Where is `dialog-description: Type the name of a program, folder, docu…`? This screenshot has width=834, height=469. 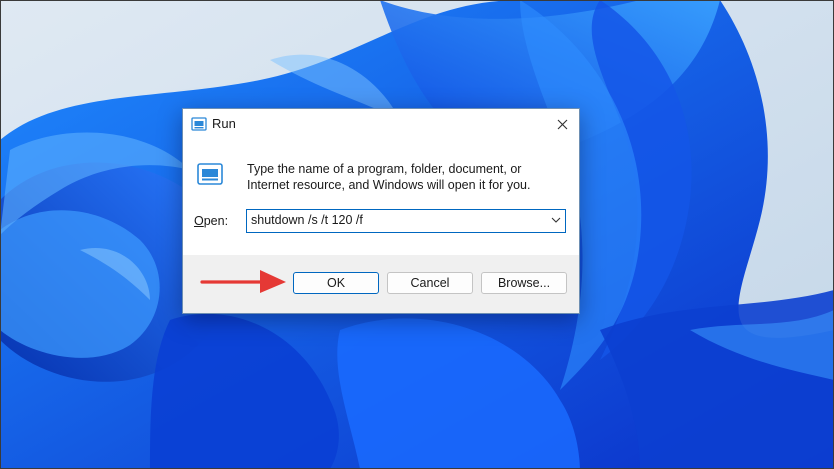
dialog-description: Type the name of a program, folder, docu… is located at coordinates (389, 177).